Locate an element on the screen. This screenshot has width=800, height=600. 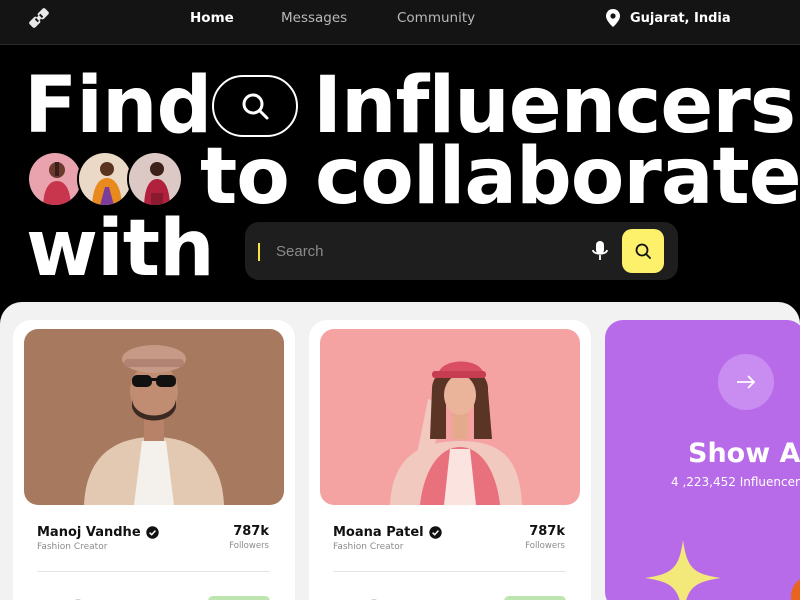
show-all-count: 4 ,223,452 Influencers is located at coordinates (735, 482).